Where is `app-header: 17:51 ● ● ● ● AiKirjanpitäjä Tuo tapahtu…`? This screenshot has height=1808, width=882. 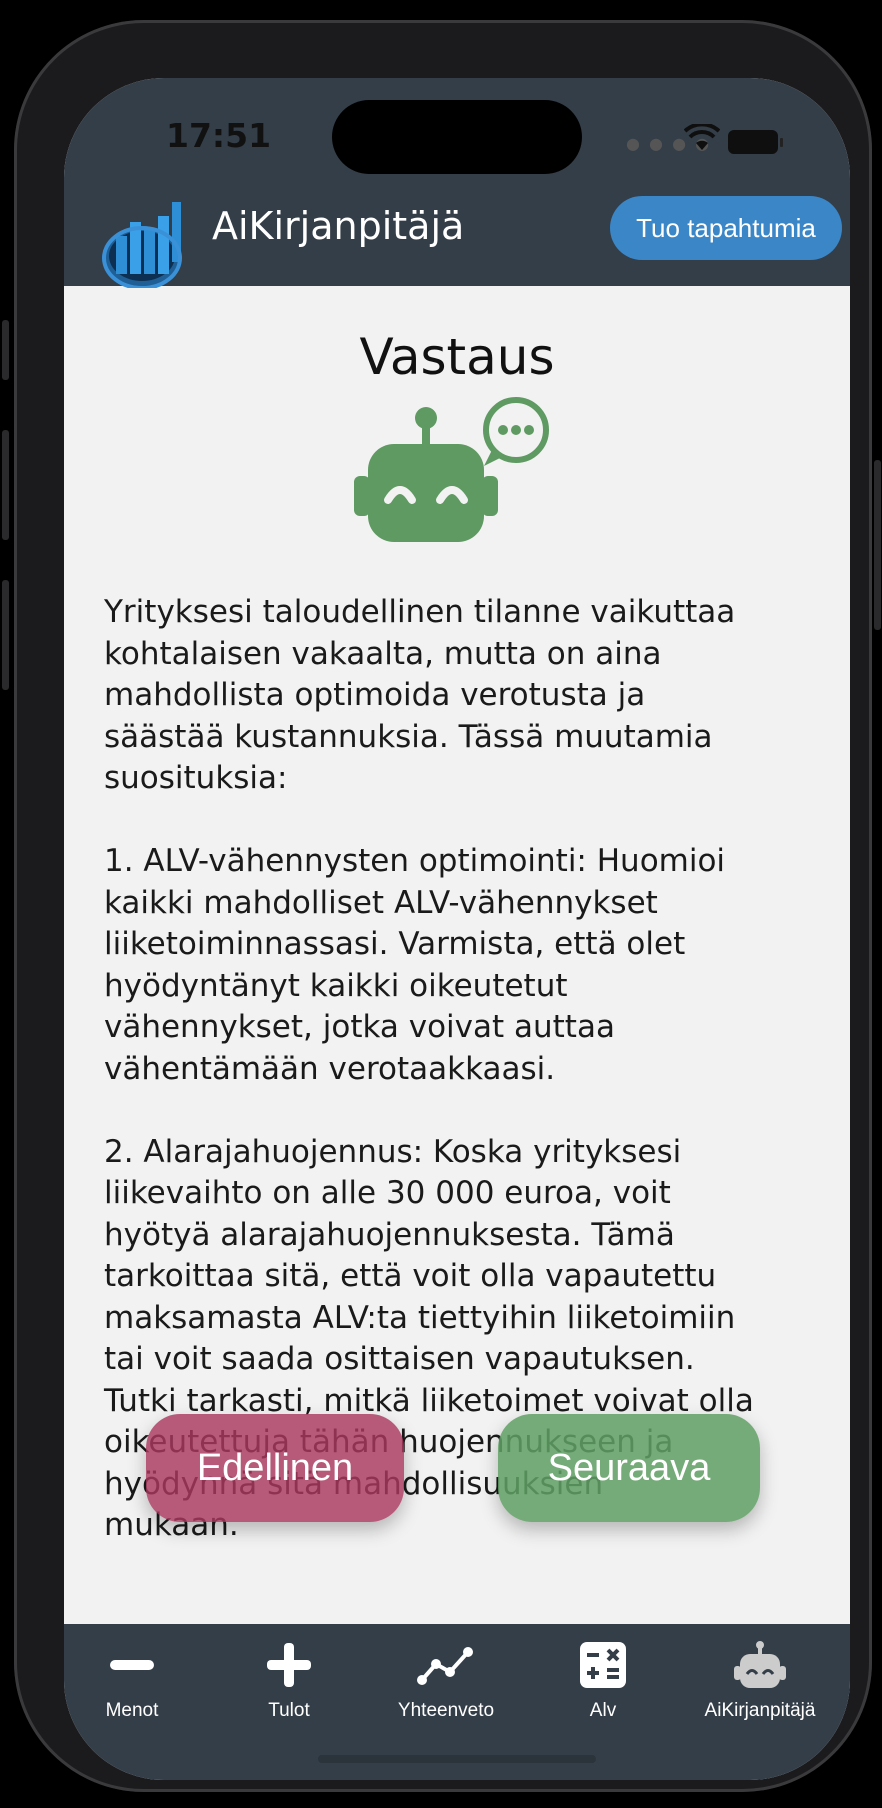
app-header: 17:51 ● ● ● ● AiKirjanpitäjä Tuo tapahtu… is located at coordinates (457, 183).